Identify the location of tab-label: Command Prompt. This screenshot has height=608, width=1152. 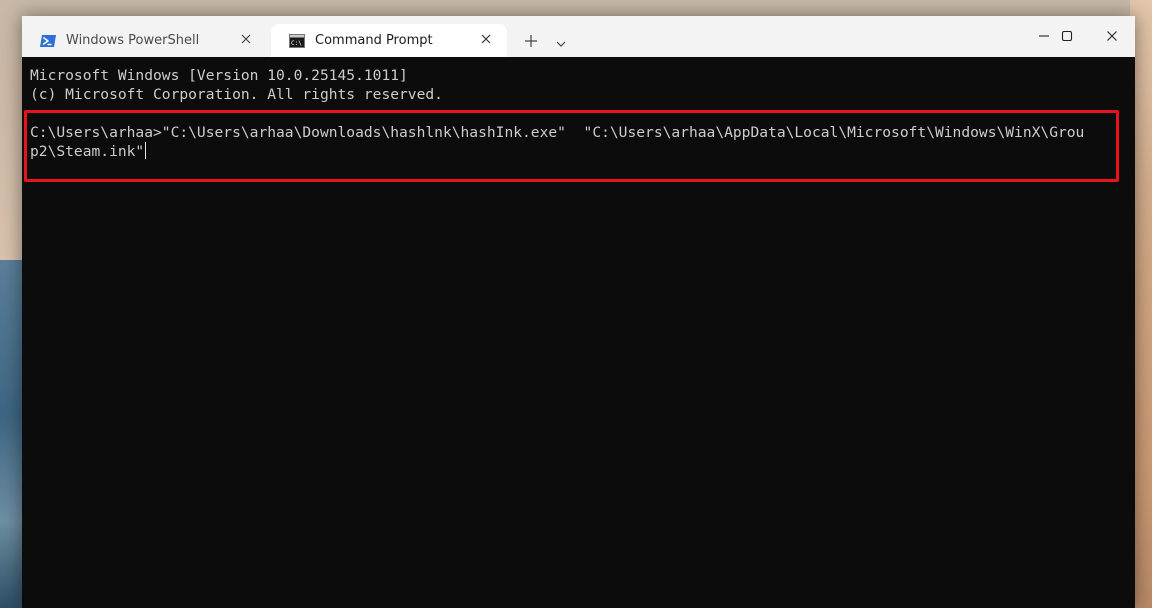
(374, 40).